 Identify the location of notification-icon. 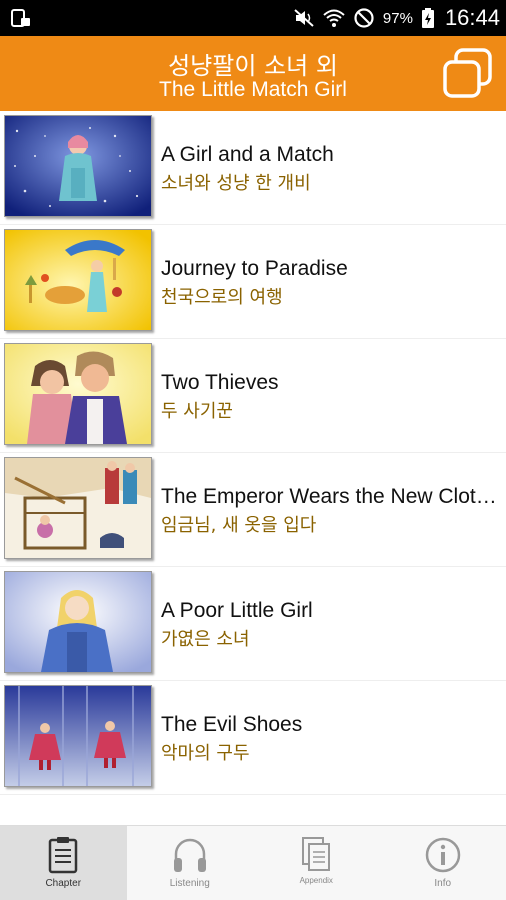
(20, 18).